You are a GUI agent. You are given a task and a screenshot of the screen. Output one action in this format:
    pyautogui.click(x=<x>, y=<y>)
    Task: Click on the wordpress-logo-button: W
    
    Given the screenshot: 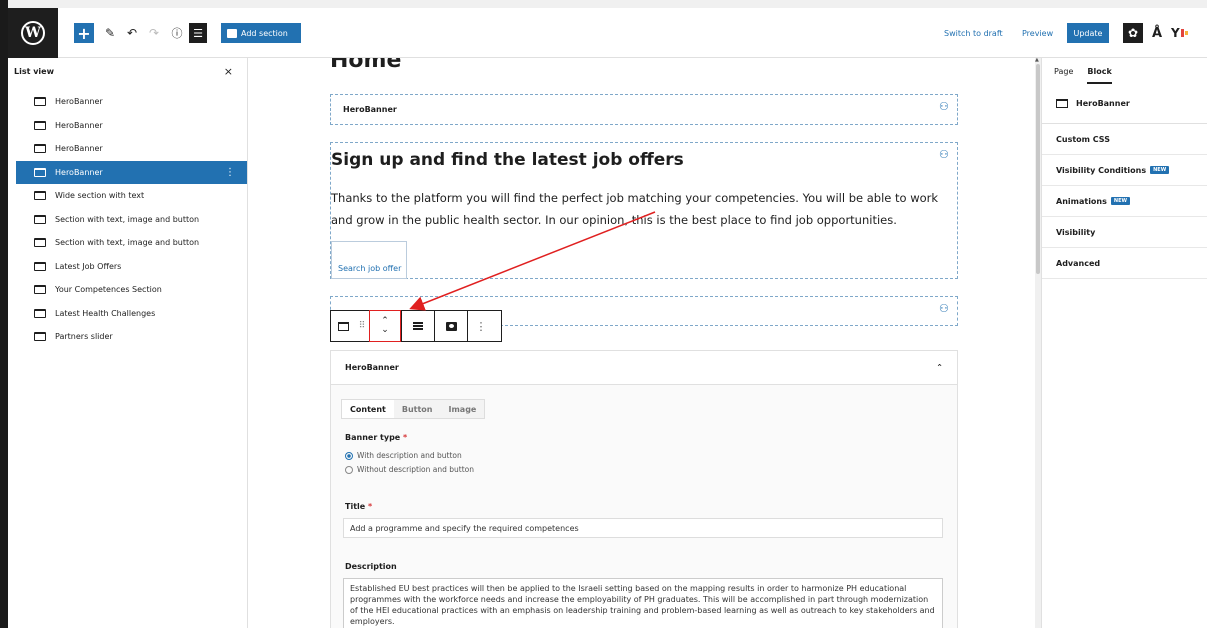 What is the action you would take?
    pyautogui.click(x=33, y=33)
    